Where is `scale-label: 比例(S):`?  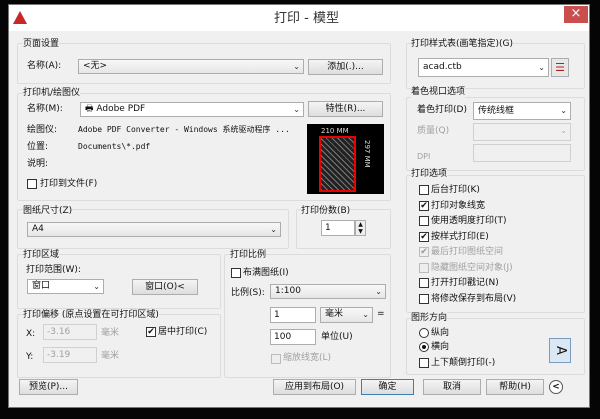
scale-label: 比例(S): is located at coordinates (248, 293).